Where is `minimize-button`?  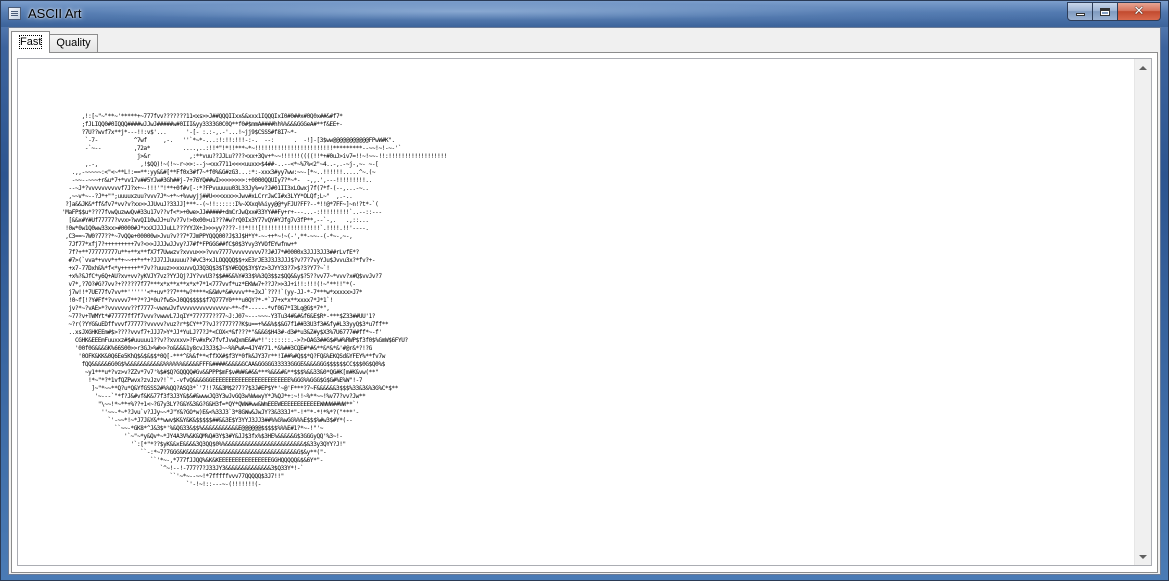 minimize-button is located at coordinates (1080, 11).